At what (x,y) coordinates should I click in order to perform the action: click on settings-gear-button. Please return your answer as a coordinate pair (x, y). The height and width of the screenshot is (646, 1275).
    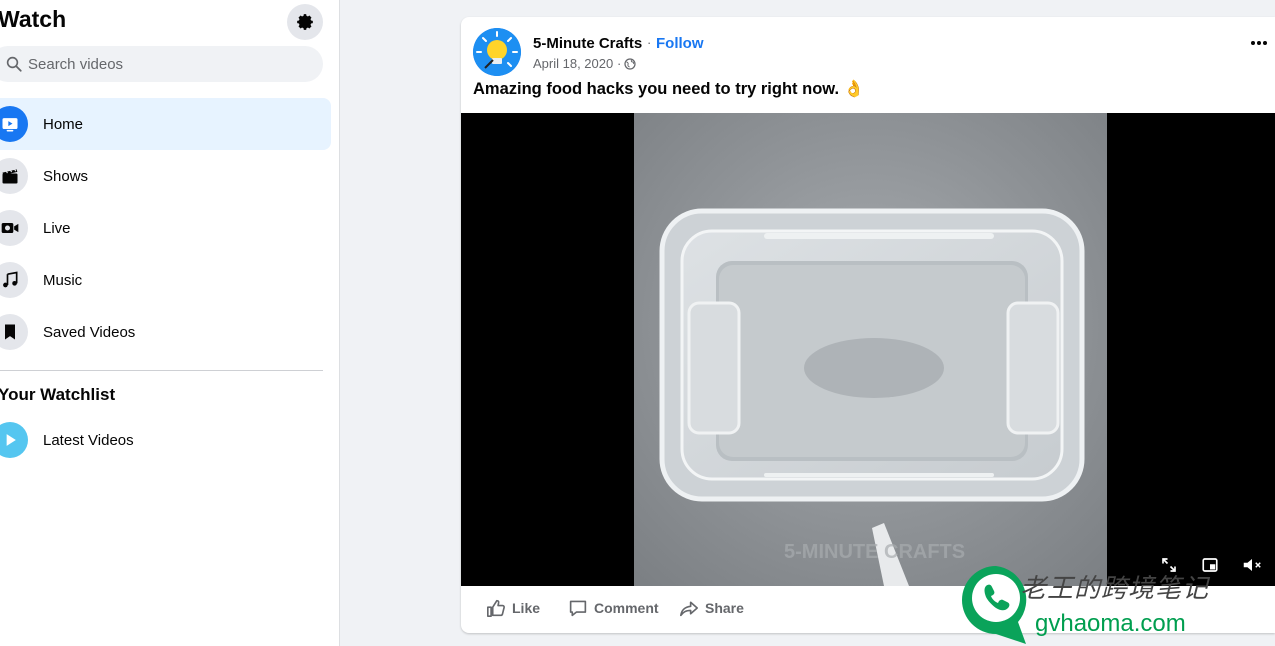
    Looking at the image, I should click on (305, 22).